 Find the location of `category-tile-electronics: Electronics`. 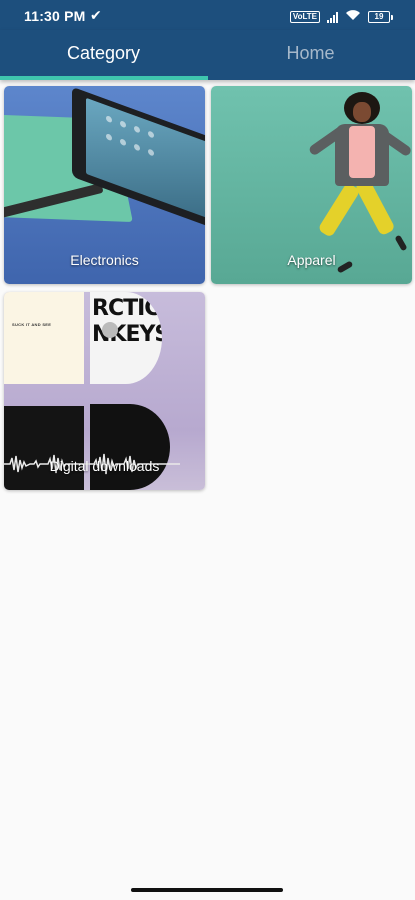

category-tile-electronics: Electronics is located at coordinates (104, 185).